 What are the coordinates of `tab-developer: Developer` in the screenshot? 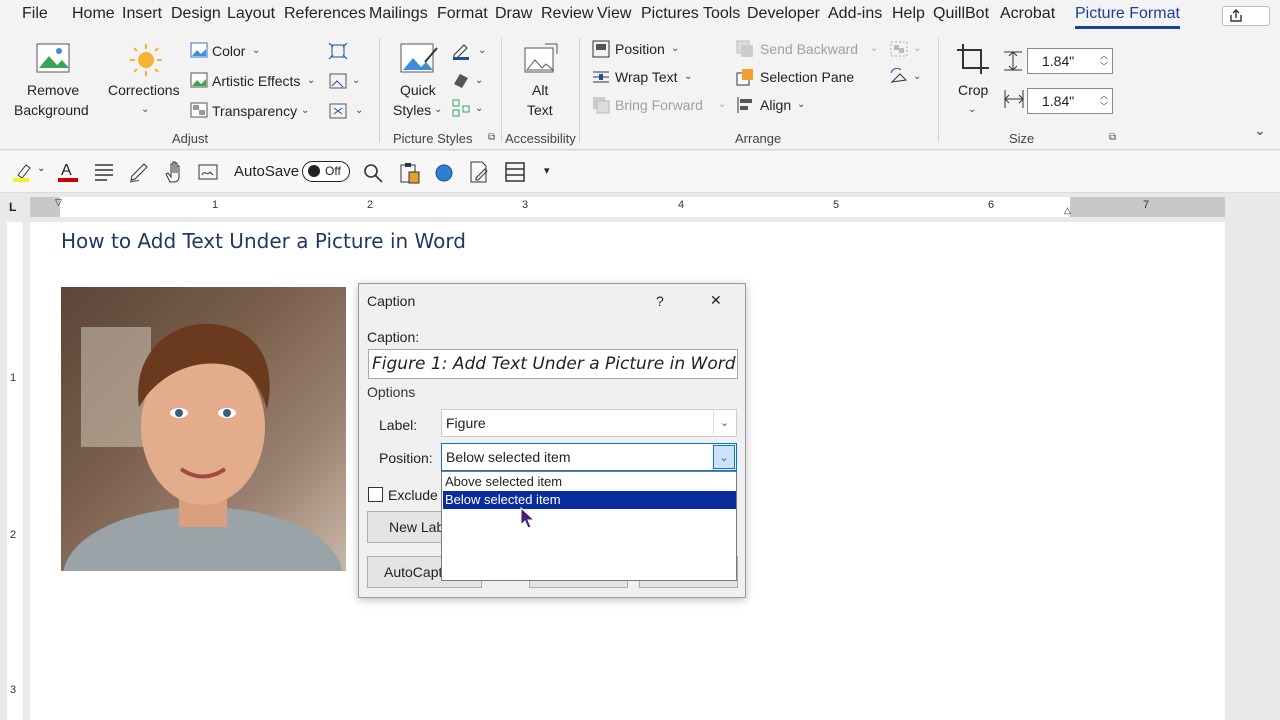 It's located at (783, 14).